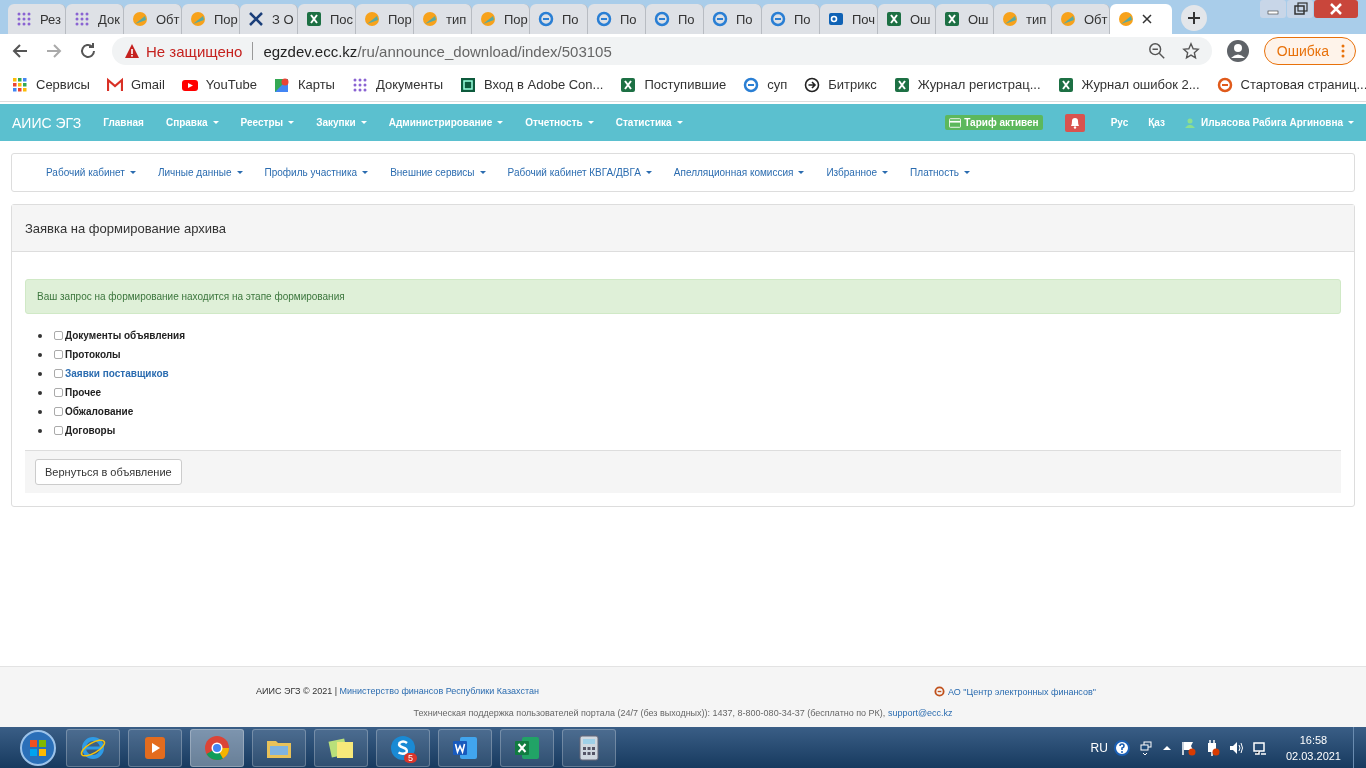 This screenshot has width=1366, height=768. I want to click on bookmark-label: Gmail, so click(147, 84).